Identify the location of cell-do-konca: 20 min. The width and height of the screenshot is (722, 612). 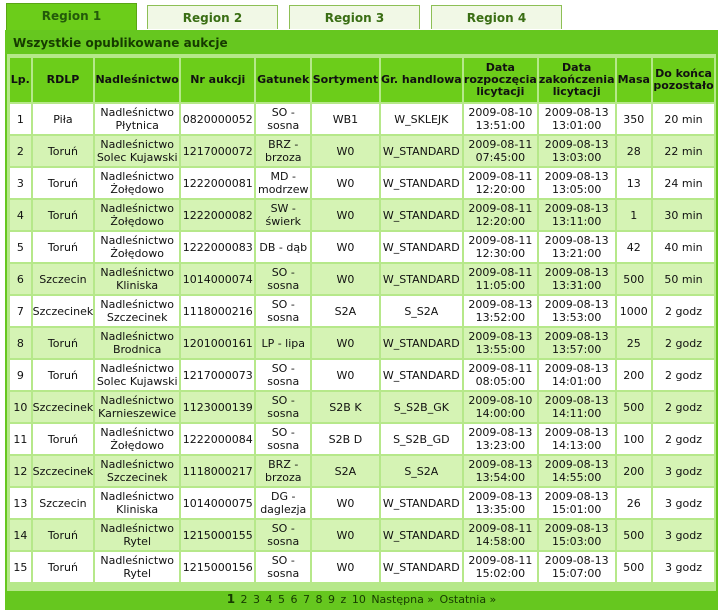
(683, 119).